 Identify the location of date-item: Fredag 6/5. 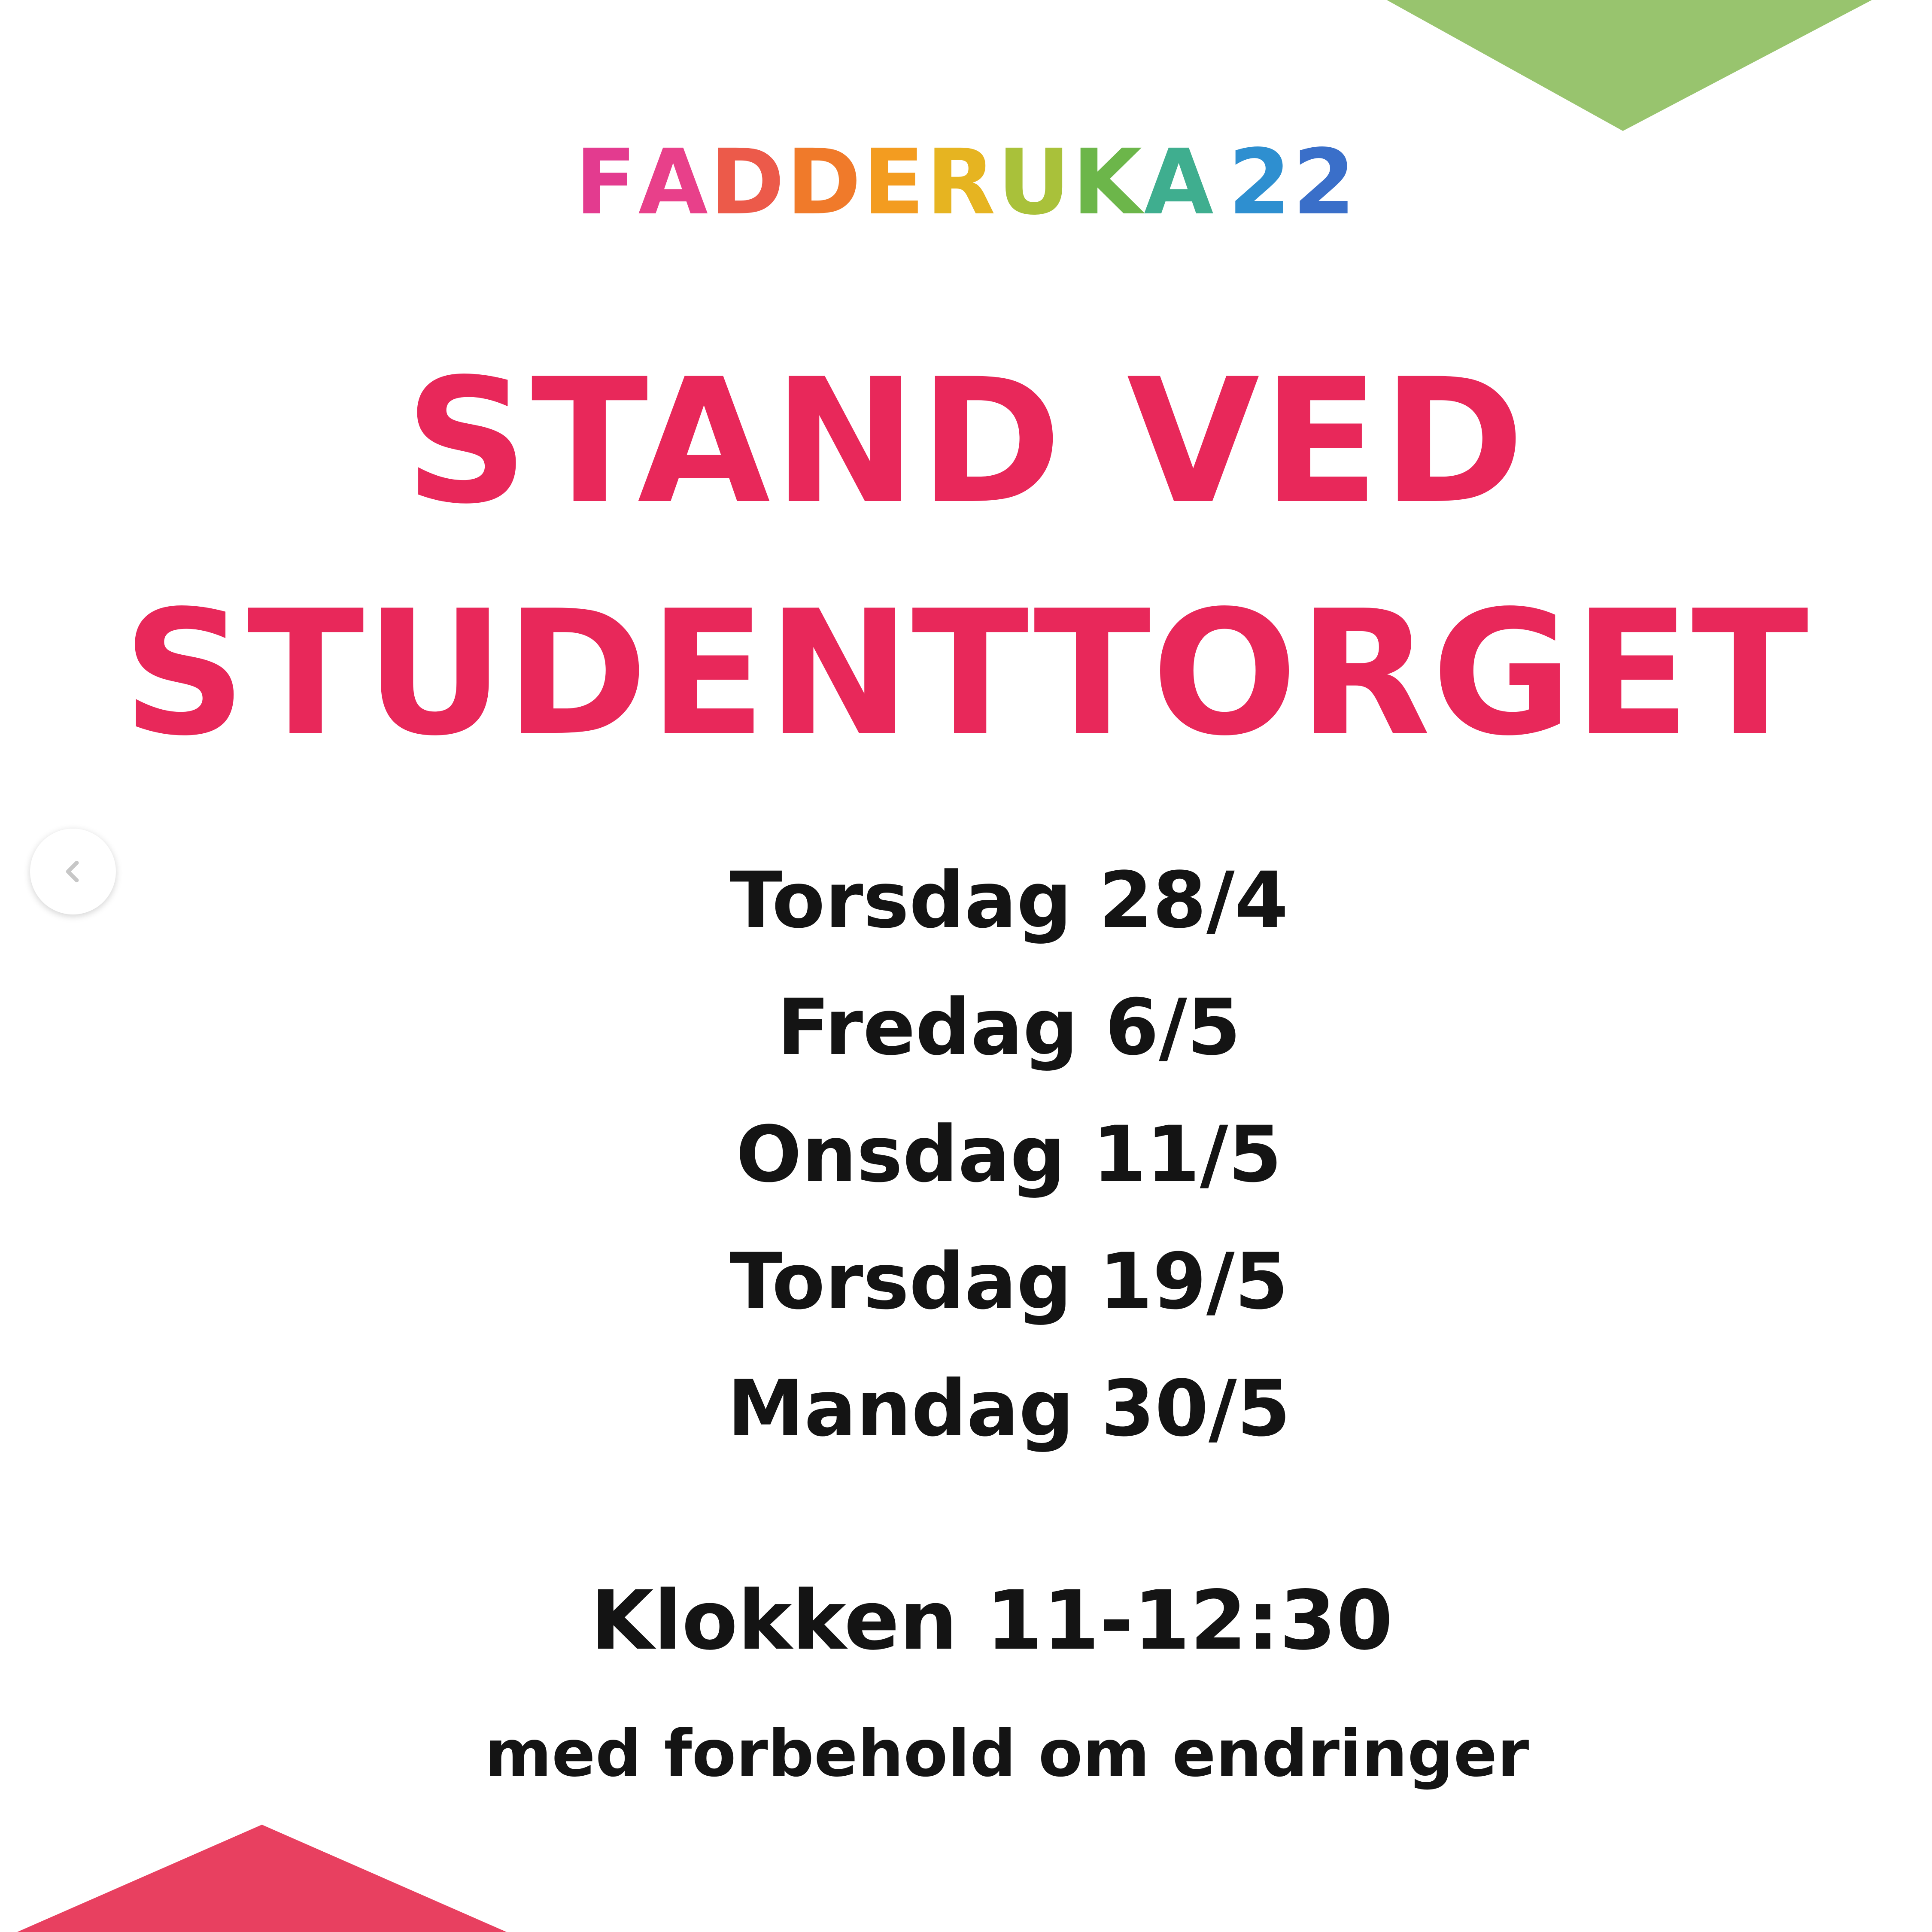
(1009, 1027).